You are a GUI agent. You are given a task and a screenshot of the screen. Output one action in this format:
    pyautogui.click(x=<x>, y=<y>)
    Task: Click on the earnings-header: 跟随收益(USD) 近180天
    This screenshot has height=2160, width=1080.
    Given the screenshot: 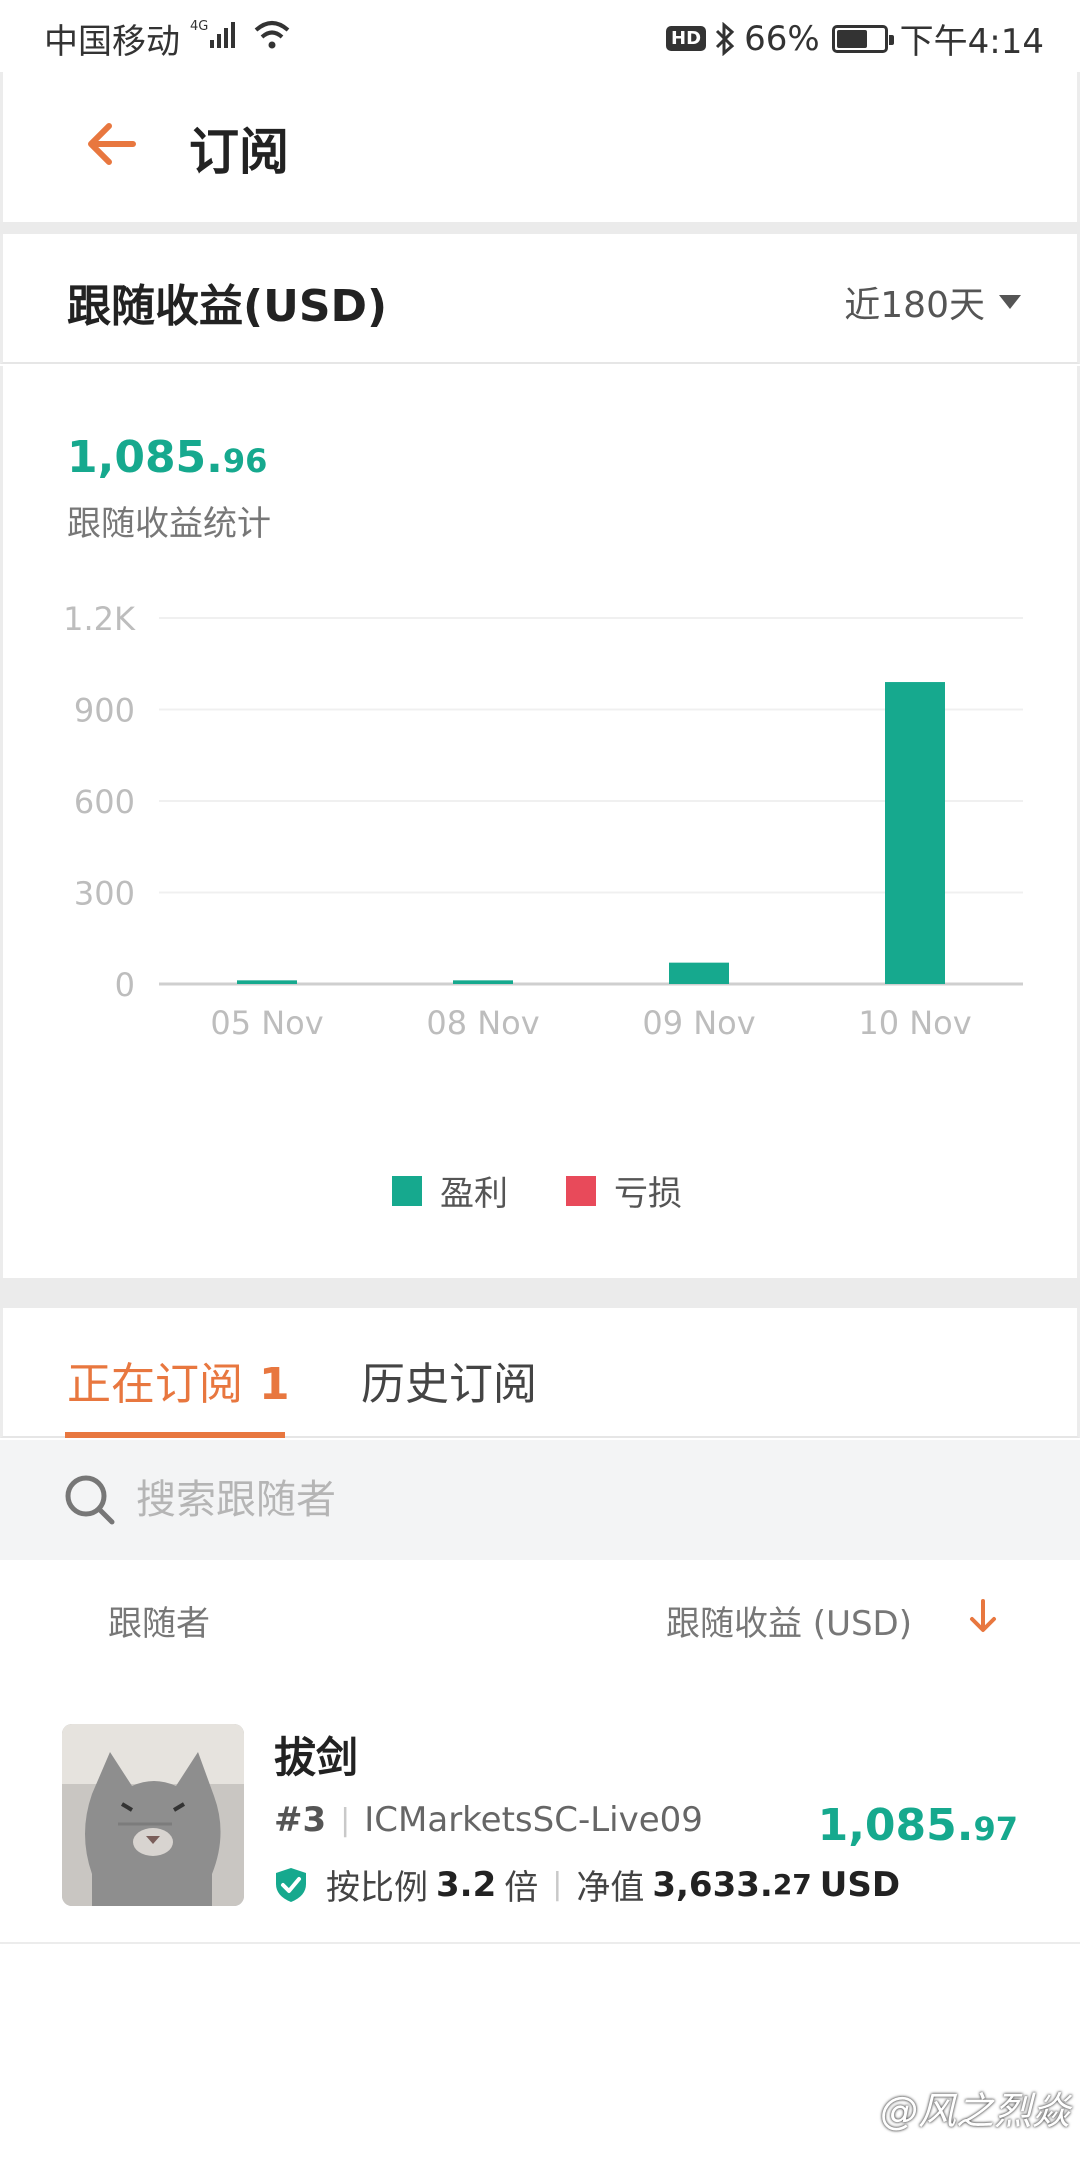 What is the action you would take?
    pyautogui.click(x=540, y=299)
    